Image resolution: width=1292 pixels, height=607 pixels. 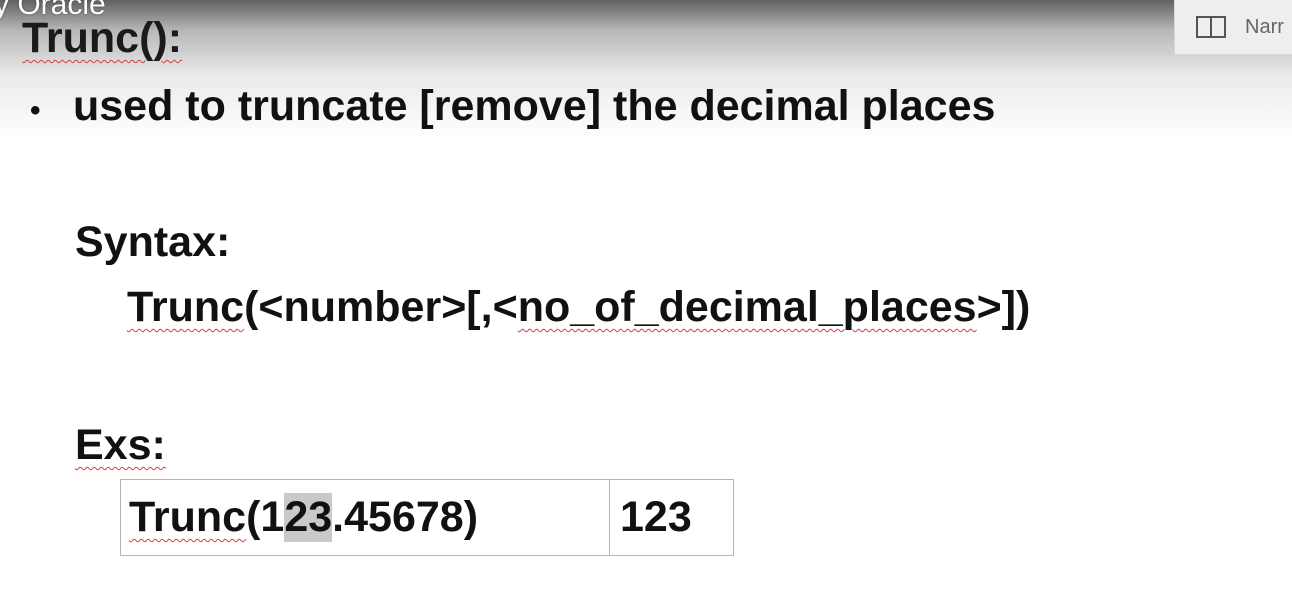 I want to click on example-open-paren: (, so click(x=253, y=517).